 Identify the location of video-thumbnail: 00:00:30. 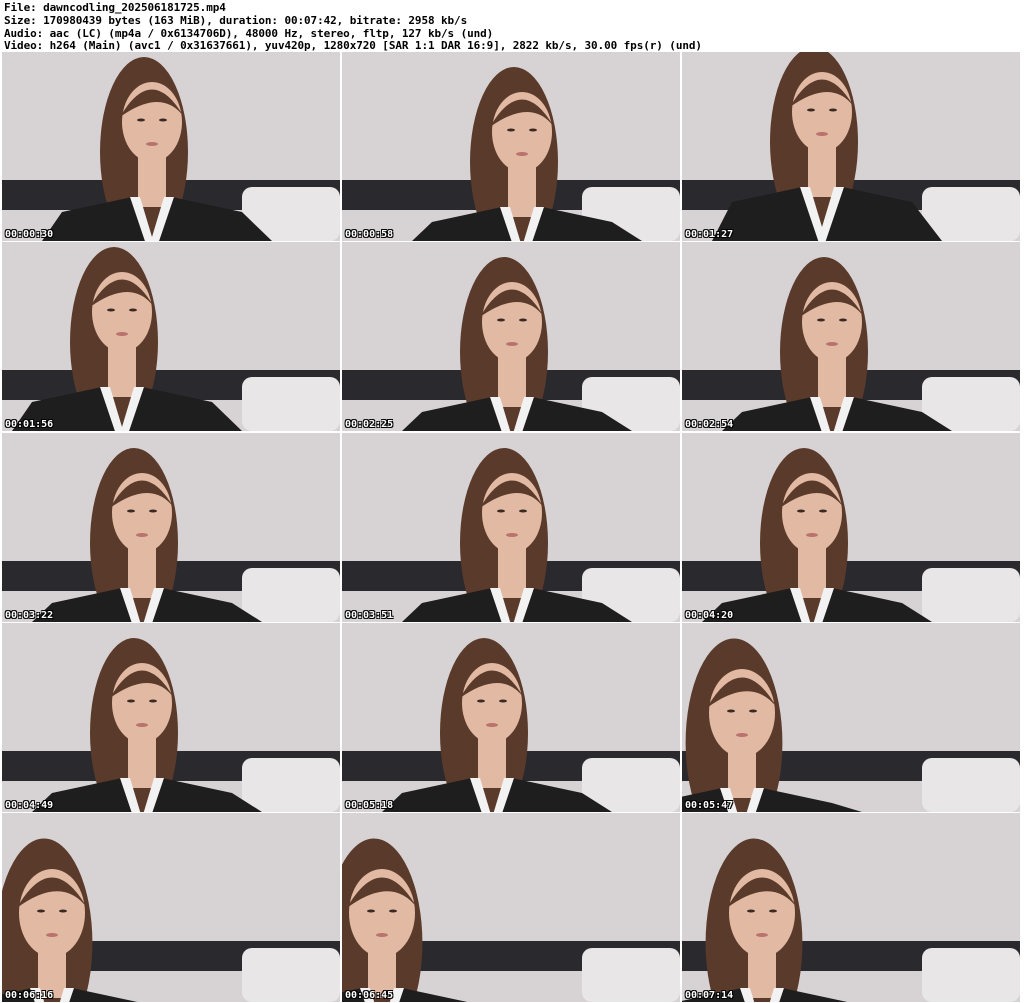
(171, 146).